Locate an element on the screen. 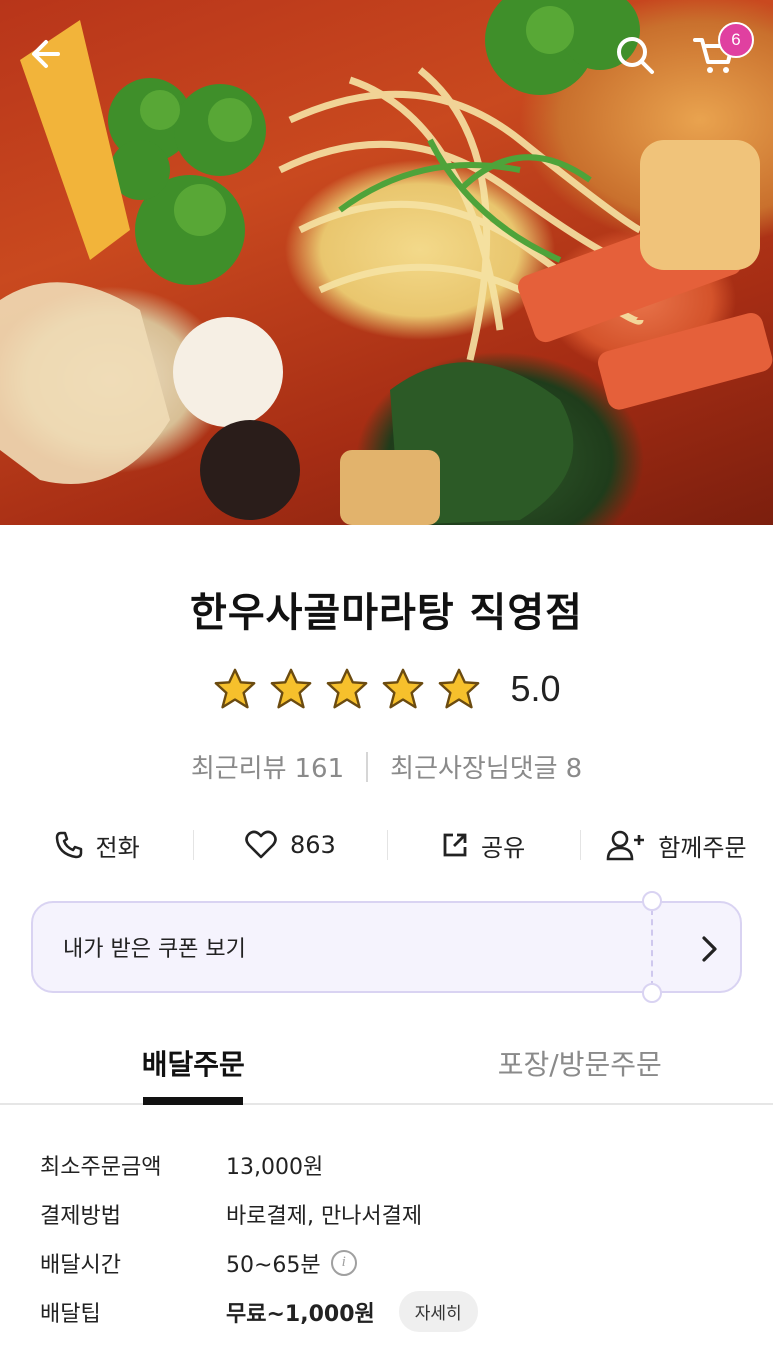 This screenshot has height=1366, width=773. payment-label: 결제방법 is located at coordinates (80, 1216).